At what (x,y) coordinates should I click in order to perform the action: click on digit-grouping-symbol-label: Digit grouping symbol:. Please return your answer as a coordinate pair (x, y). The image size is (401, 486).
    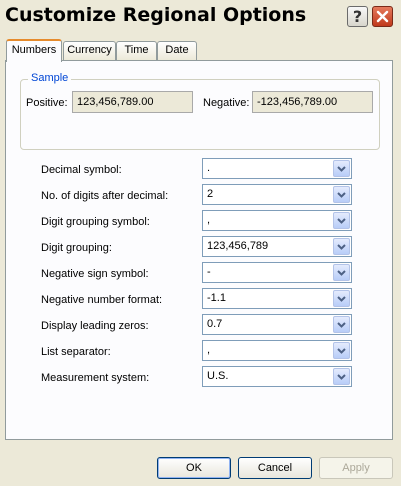
    Looking at the image, I should click on (95, 222).